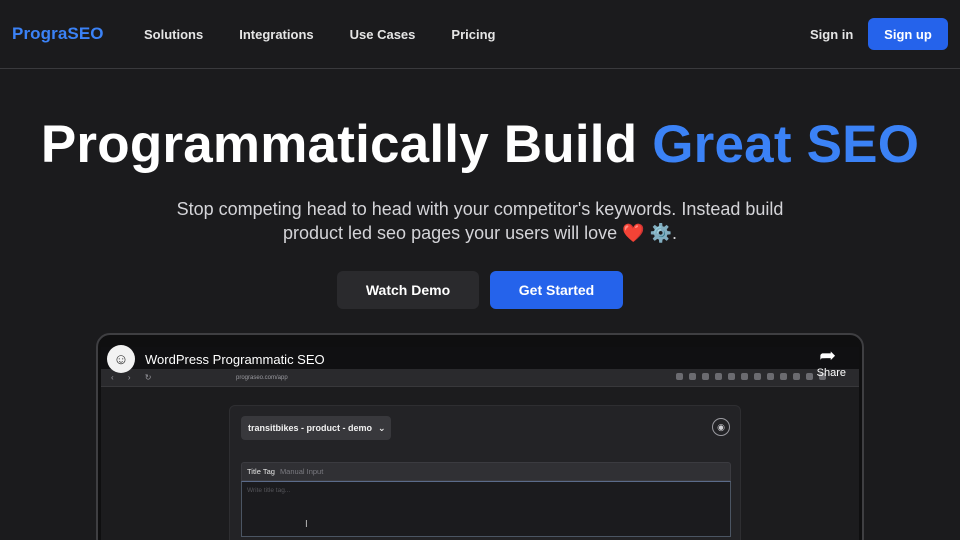  I want to click on user-avatar-icon: ◉, so click(721, 427).